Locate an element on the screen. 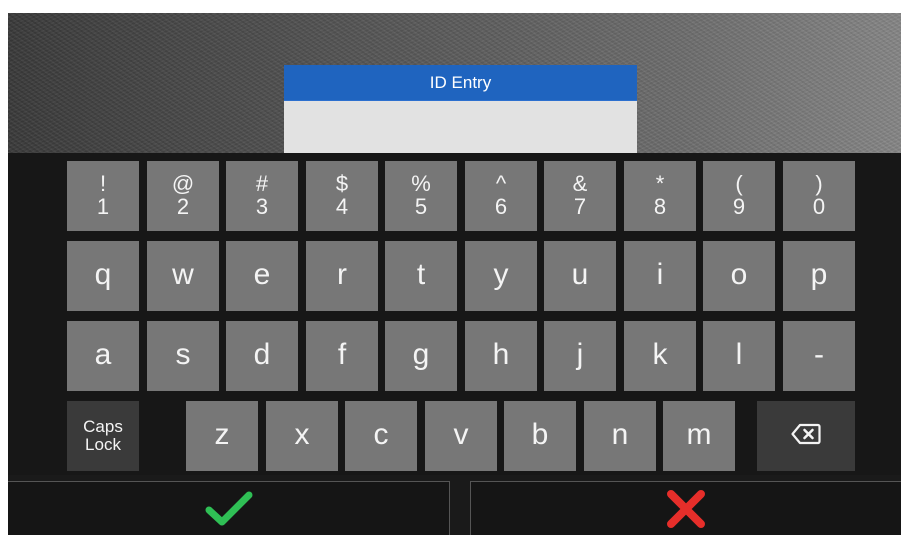 This screenshot has height=535, width=901. key-symbol: @ is located at coordinates (183, 183).